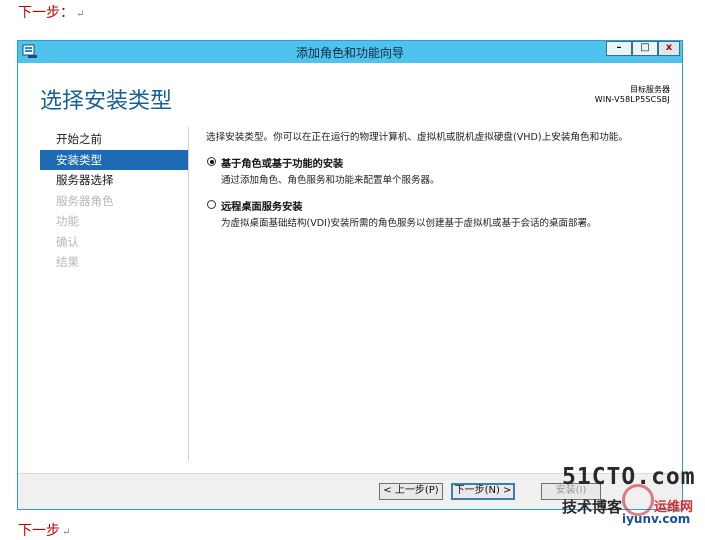 The image size is (705, 540). I want to click on title-bar: 添加角色和功能向导 – □ x, so click(350, 52).